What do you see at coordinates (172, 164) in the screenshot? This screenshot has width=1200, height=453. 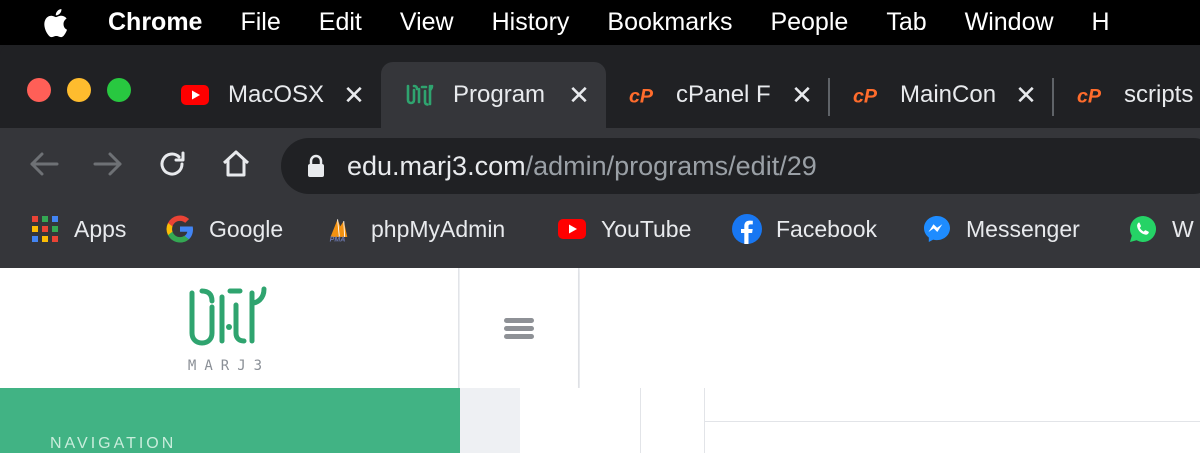 I see `reload-icon` at bounding box center [172, 164].